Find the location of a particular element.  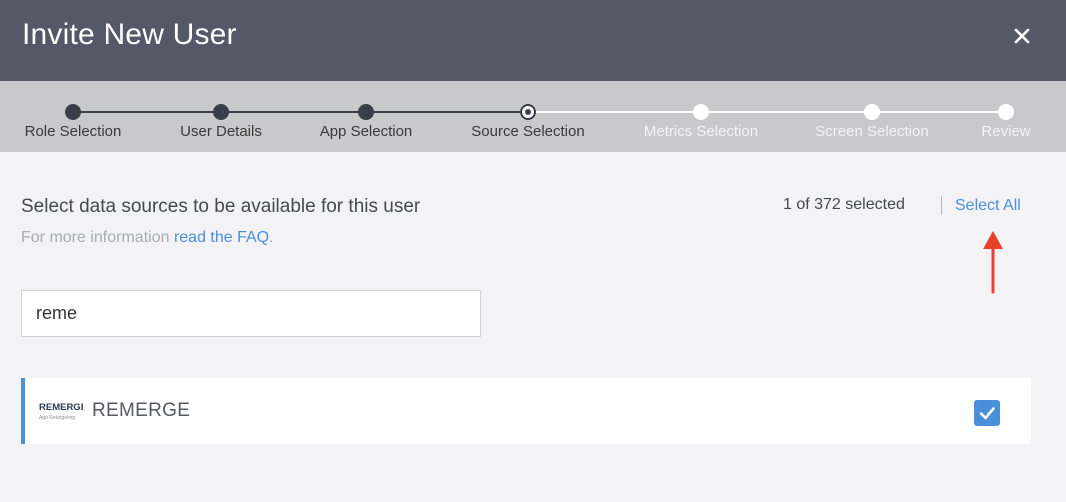

select-all-link: Select All is located at coordinates (988, 206).